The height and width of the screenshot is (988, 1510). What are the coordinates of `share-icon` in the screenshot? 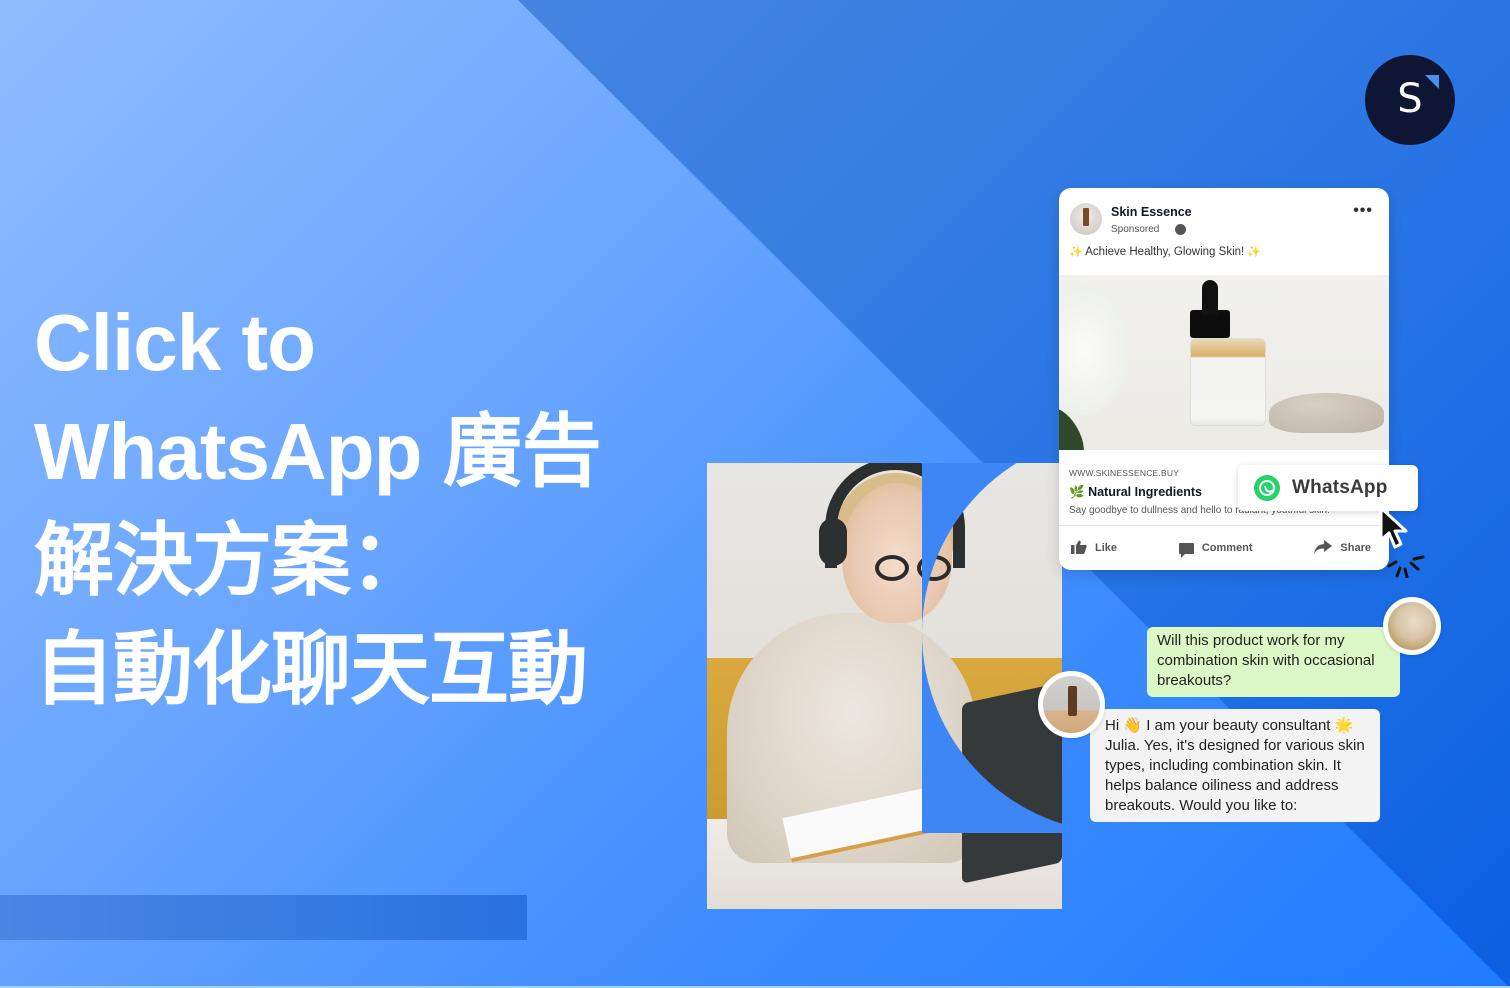 It's located at (1323, 548).